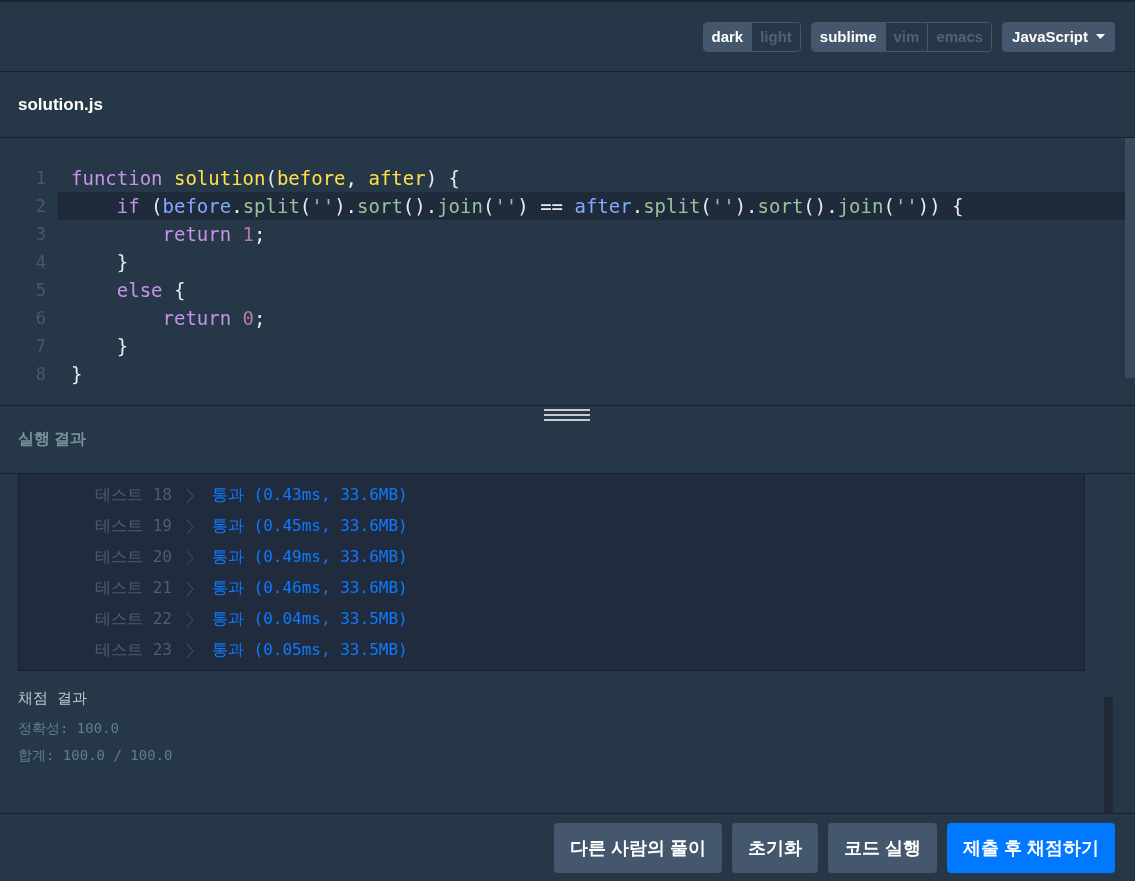  What do you see at coordinates (1130, 258) in the screenshot?
I see `scrollbar` at bounding box center [1130, 258].